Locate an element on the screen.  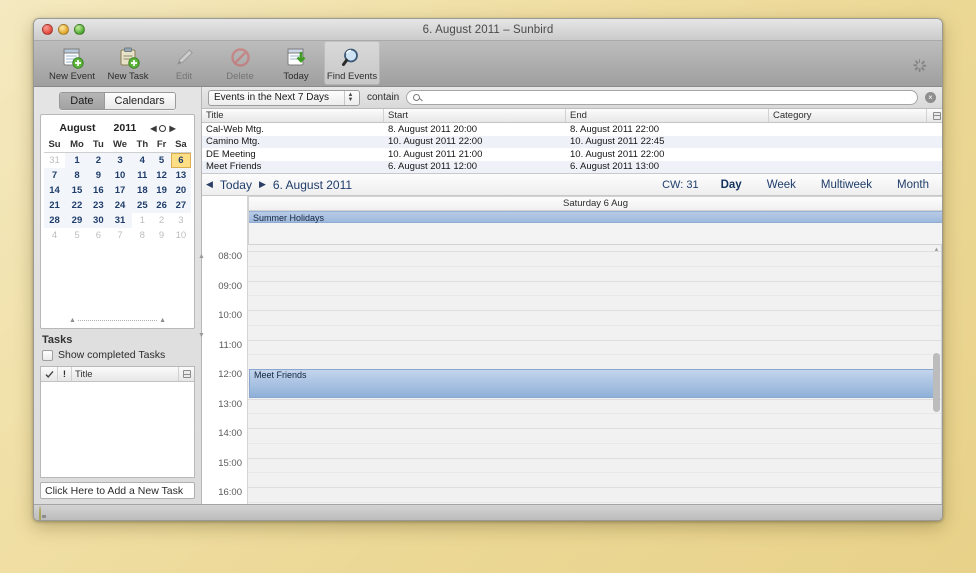
mini-calendar-day: 16 is located at coordinates (98, 190).